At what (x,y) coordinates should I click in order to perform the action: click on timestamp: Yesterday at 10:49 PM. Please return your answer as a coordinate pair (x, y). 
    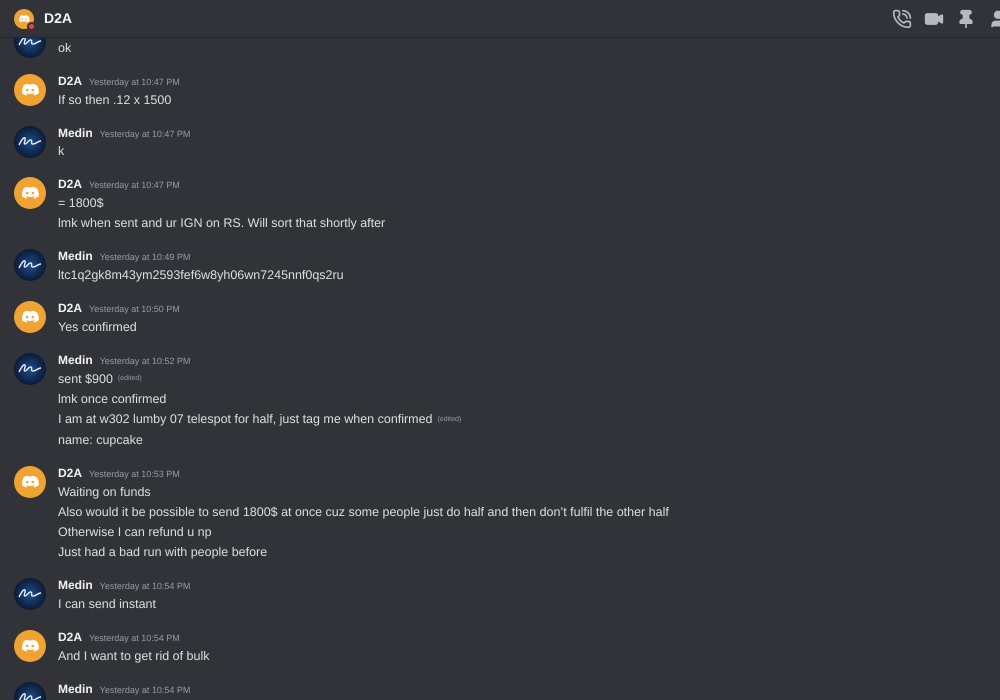
    Looking at the image, I should click on (145, 257).